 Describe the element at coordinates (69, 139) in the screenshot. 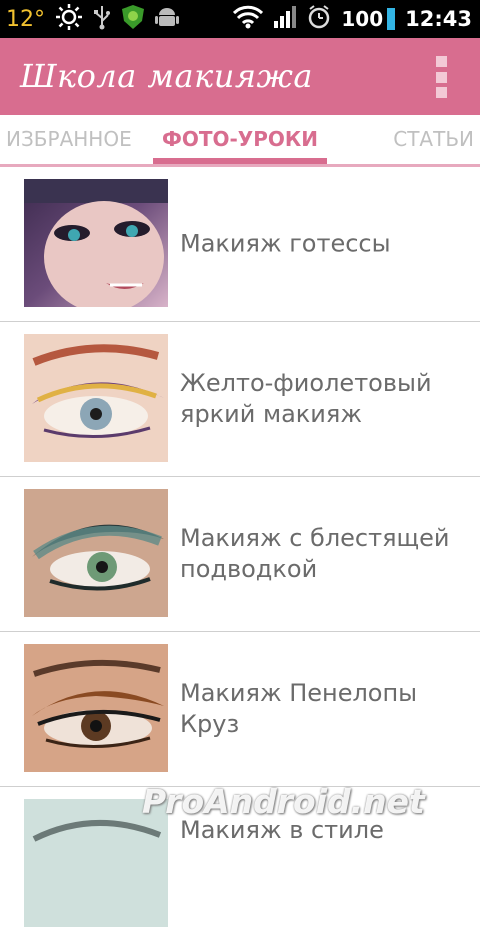

I see `tab-favorites: ИЗБРАННОЕ` at that location.